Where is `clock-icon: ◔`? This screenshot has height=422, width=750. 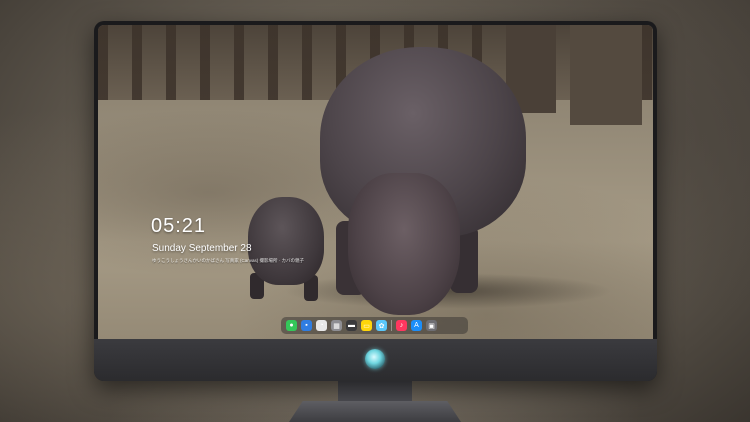 clock-icon: ◔ is located at coordinates (321, 325).